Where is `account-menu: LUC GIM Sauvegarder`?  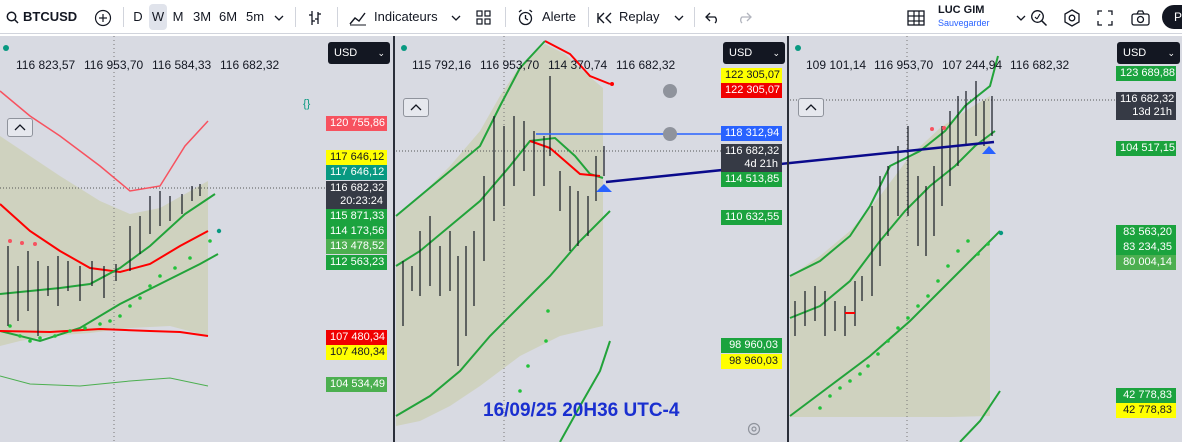
account-menu: LUC GIM Sauvegarder is located at coordinates (978, 17).